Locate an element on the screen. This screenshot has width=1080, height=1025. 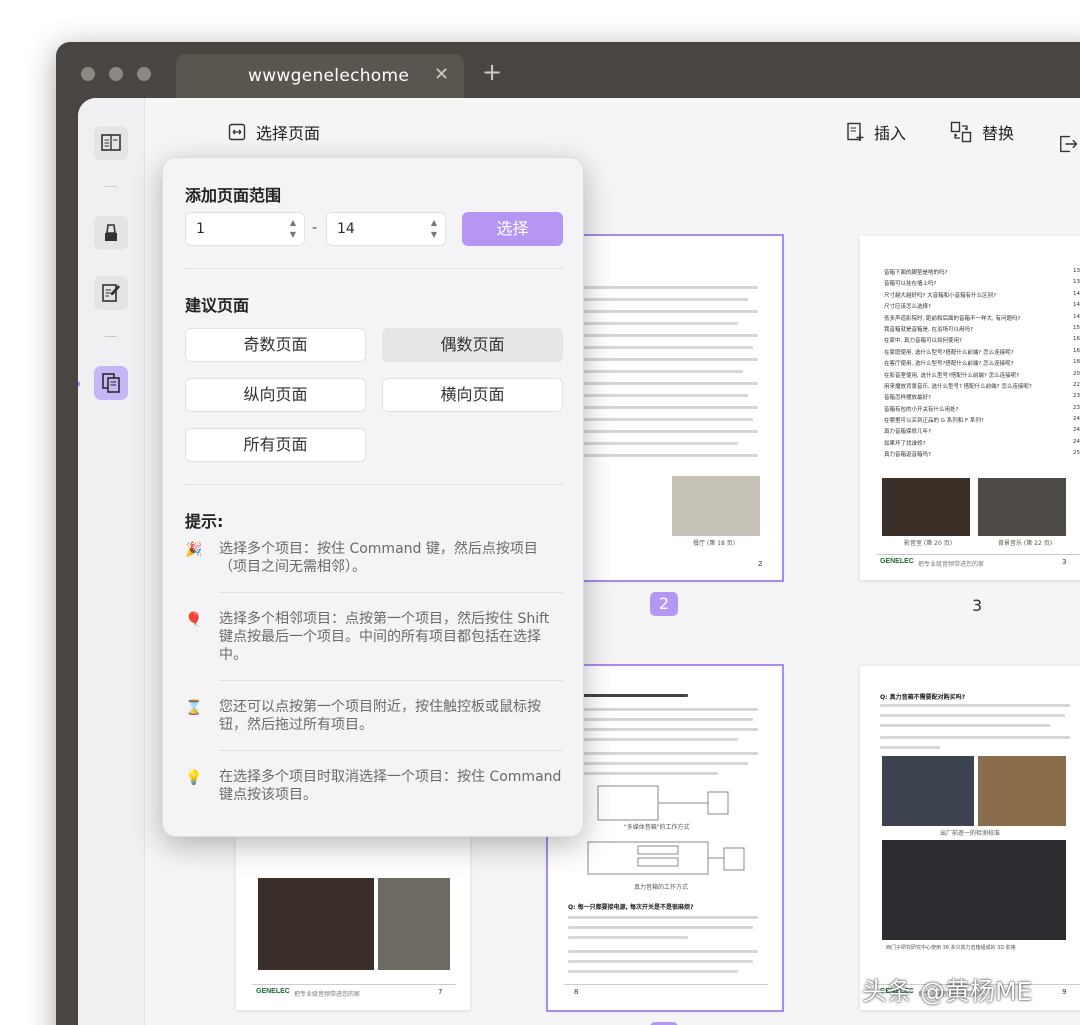
close-window-button is located at coordinates (88, 74).